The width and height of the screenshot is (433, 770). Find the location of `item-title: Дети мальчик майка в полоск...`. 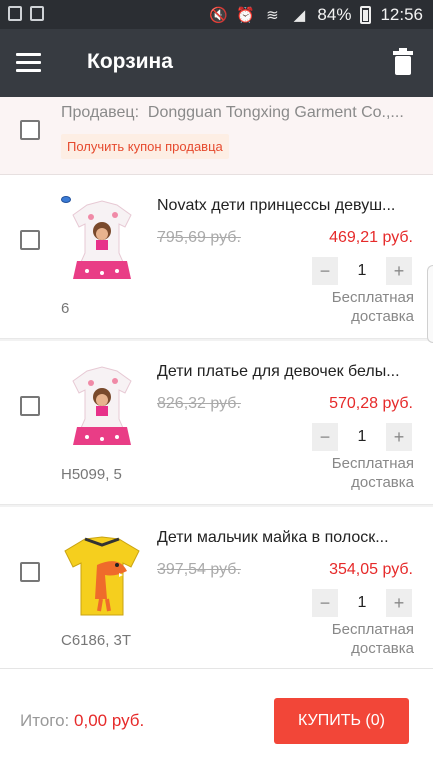

item-title: Дети мальчик майка в полоск... is located at coordinates (284, 538).